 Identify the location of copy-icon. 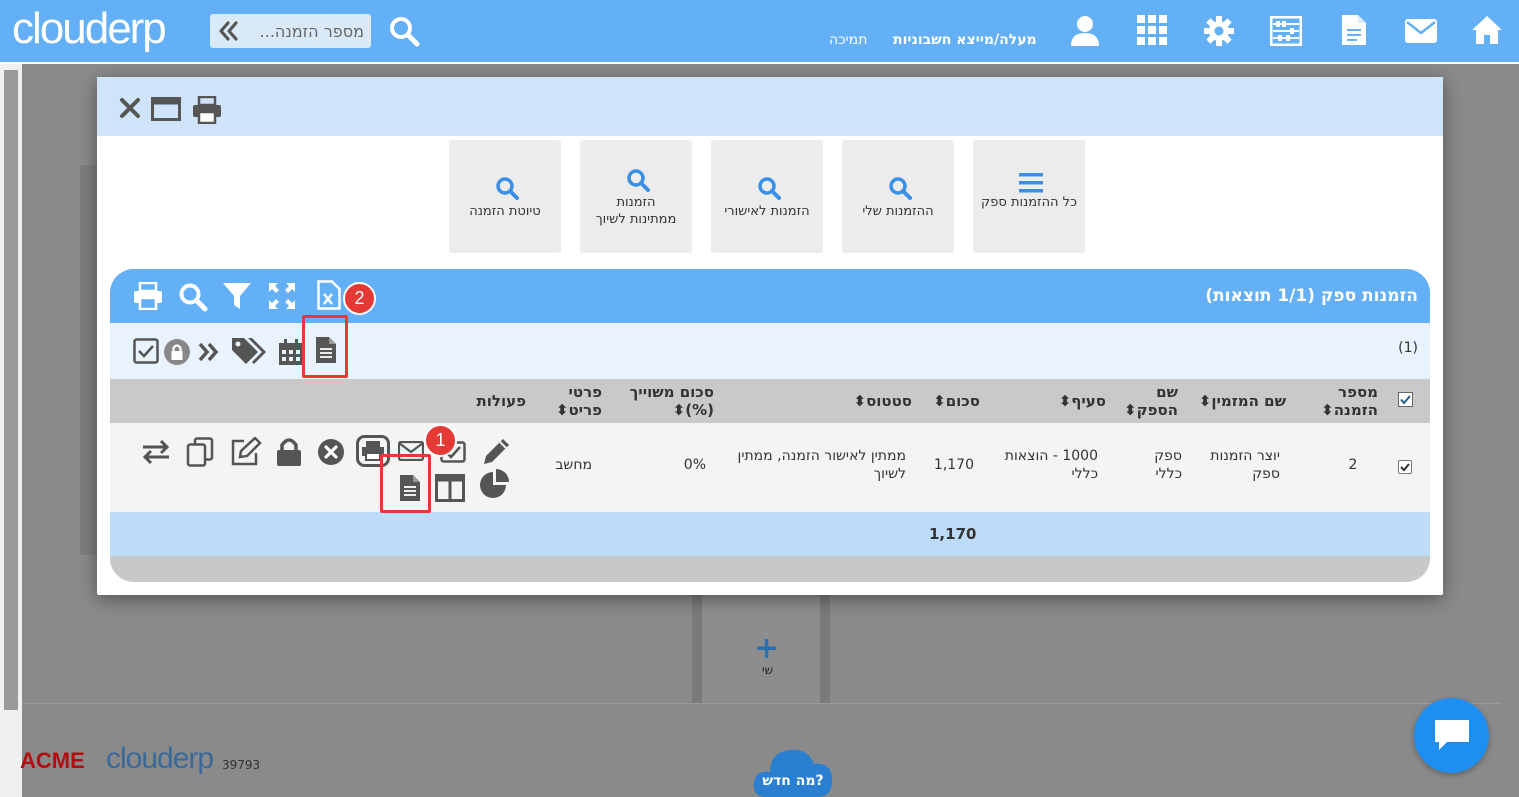
(200, 452).